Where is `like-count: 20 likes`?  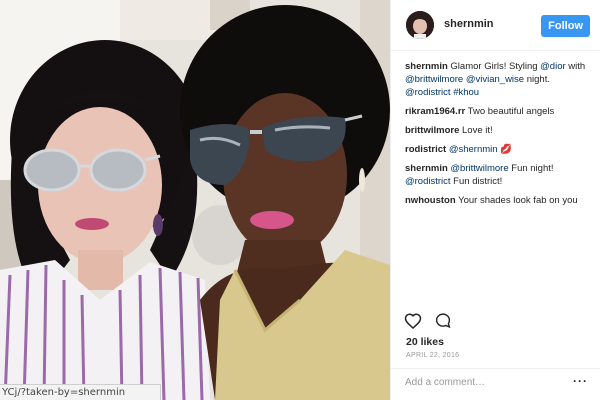 like-count: 20 likes is located at coordinates (425, 342).